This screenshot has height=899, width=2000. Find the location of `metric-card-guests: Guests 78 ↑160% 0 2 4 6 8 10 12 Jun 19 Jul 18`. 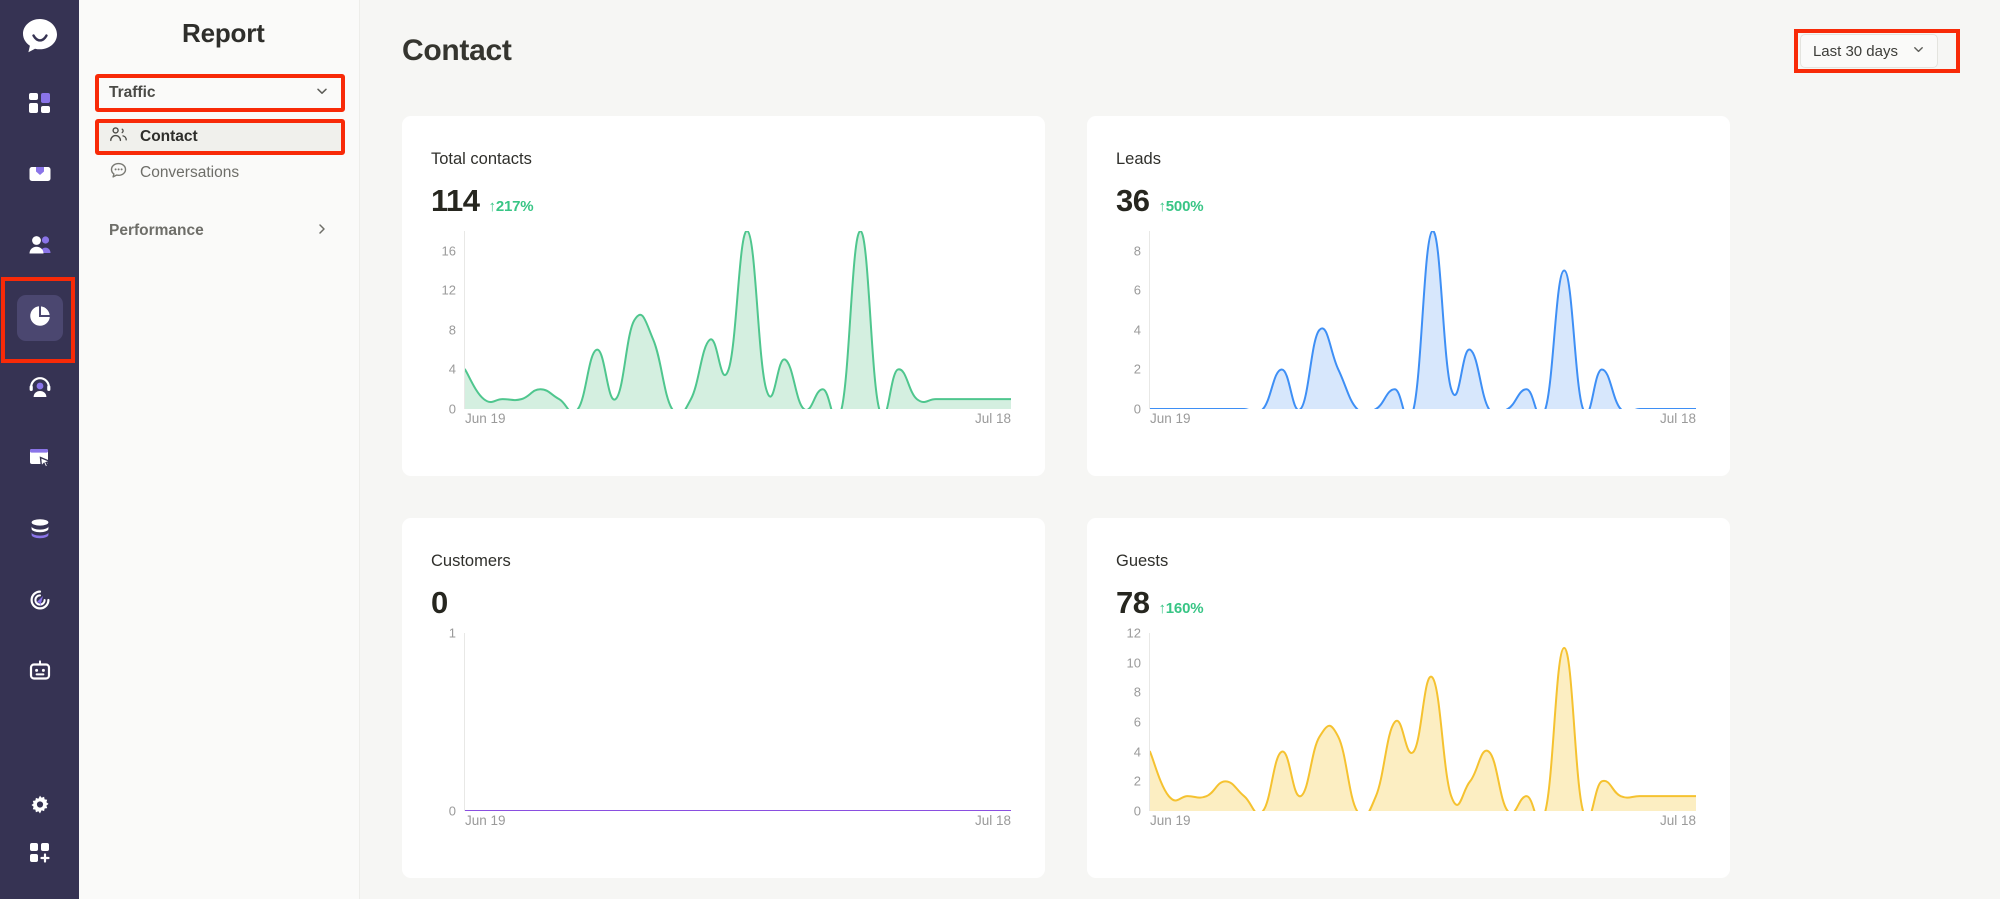

metric-card-guests: Guests 78 ↑160% 0 2 4 6 8 10 12 Jun 19 Jul 18 is located at coordinates (1408, 698).